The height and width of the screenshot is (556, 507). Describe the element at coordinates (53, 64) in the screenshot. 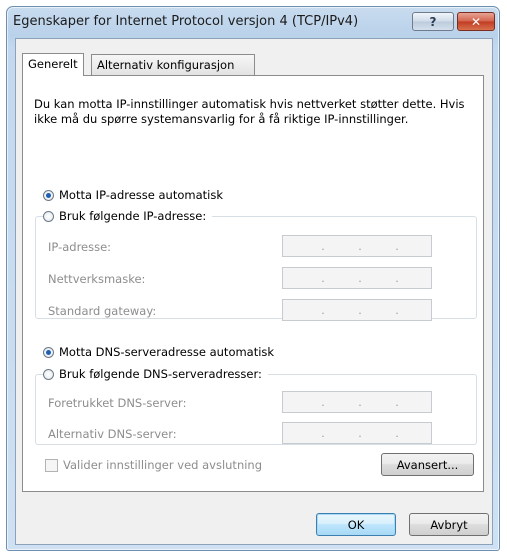

I see `tab-general: Generelt` at that location.